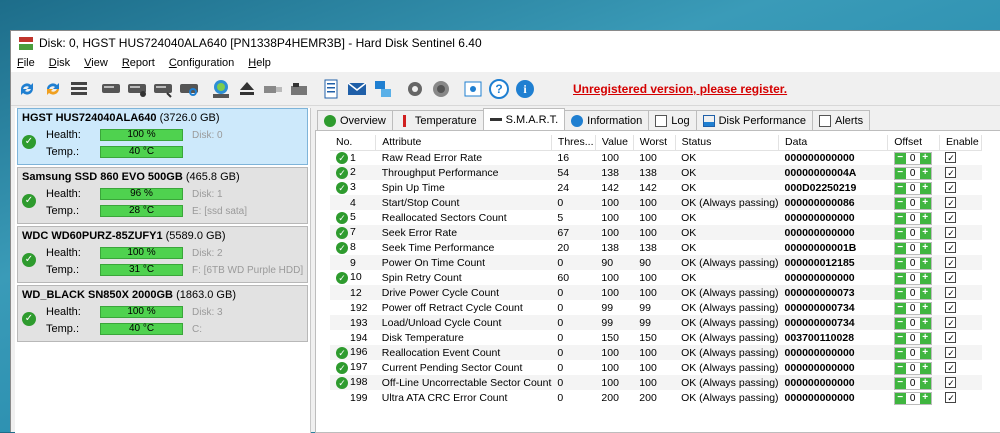 This screenshot has width=1000, height=433. I want to click on tab-overview: Overview, so click(355, 120).